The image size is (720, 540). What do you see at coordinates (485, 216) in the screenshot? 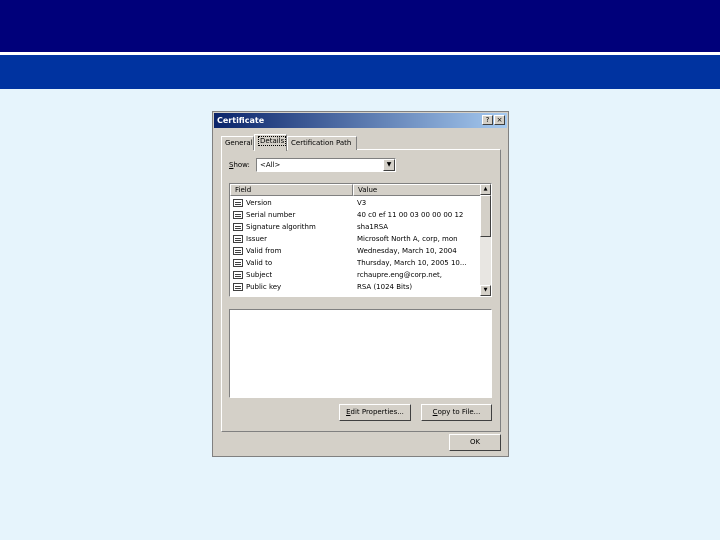
I see `scrollbar-thumb` at bounding box center [485, 216].